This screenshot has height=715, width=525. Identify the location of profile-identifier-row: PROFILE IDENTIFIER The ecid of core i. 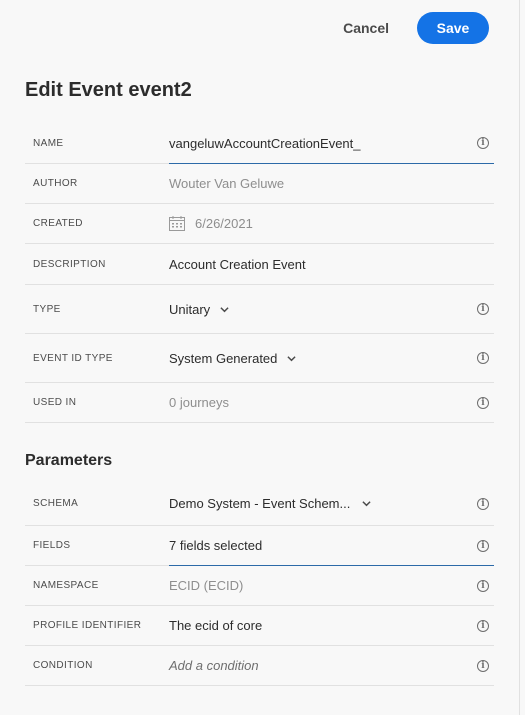
(259, 626).